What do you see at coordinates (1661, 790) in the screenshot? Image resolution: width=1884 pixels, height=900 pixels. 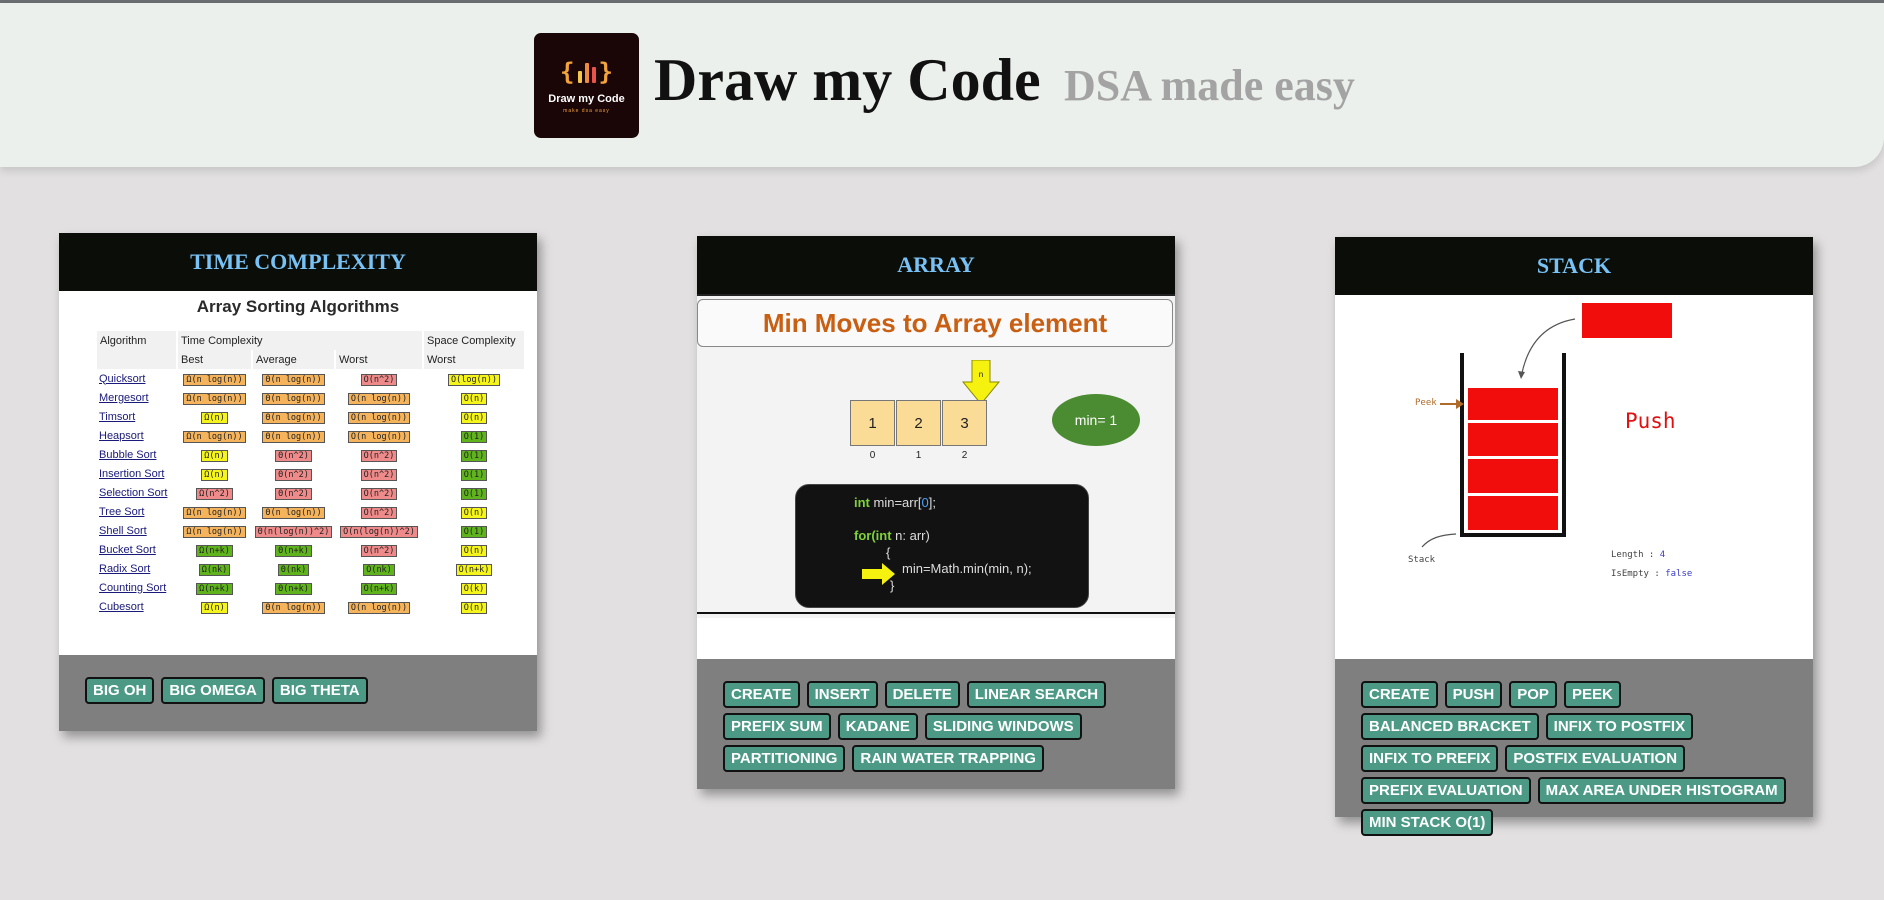 I see `action-button: MAX AREA UNDER HISTOGRAM` at bounding box center [1661, 790].